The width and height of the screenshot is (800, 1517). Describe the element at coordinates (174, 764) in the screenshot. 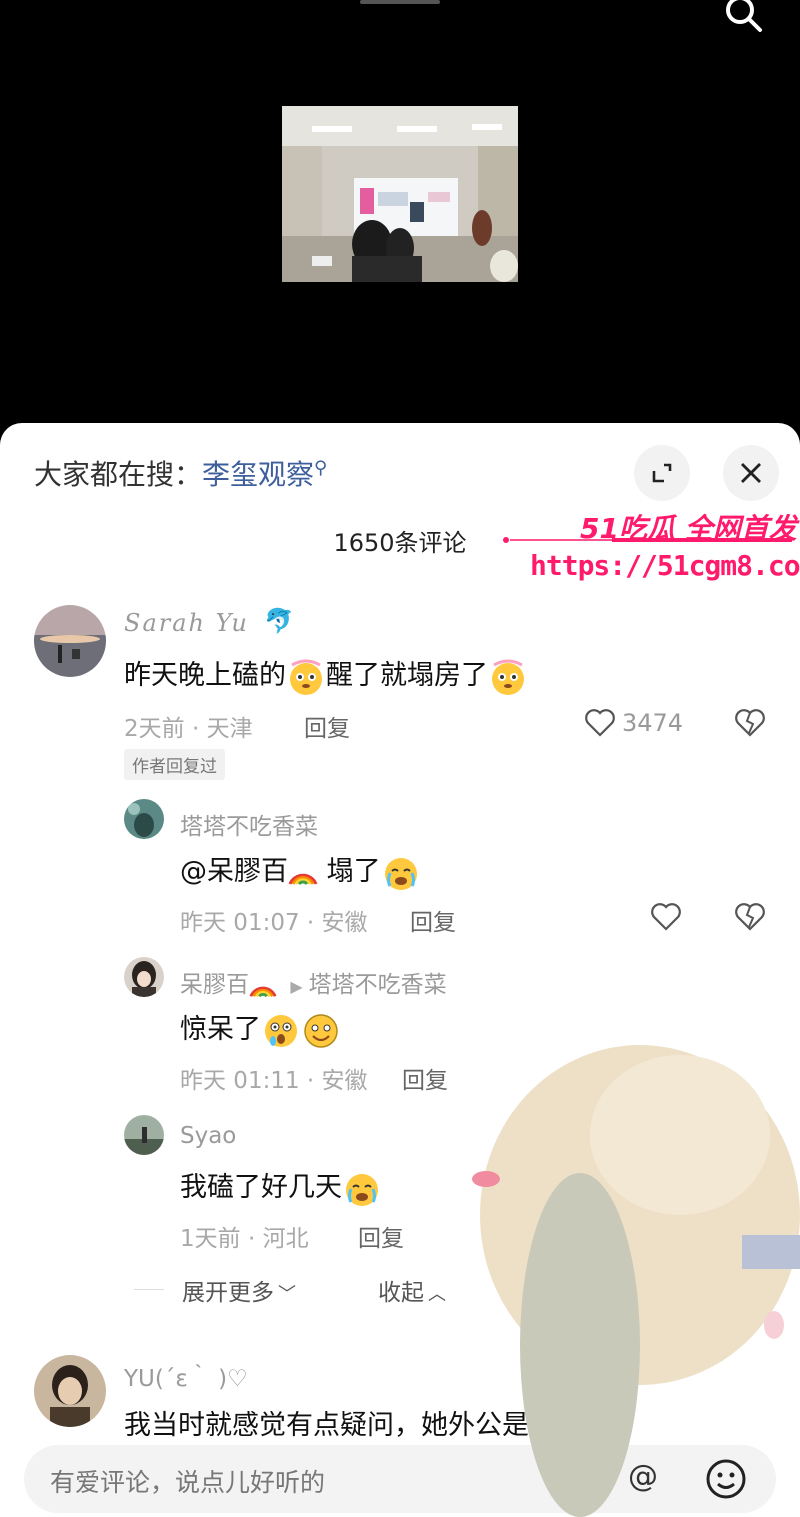

I see `author-replied-badge: 作者回复过` at that location.